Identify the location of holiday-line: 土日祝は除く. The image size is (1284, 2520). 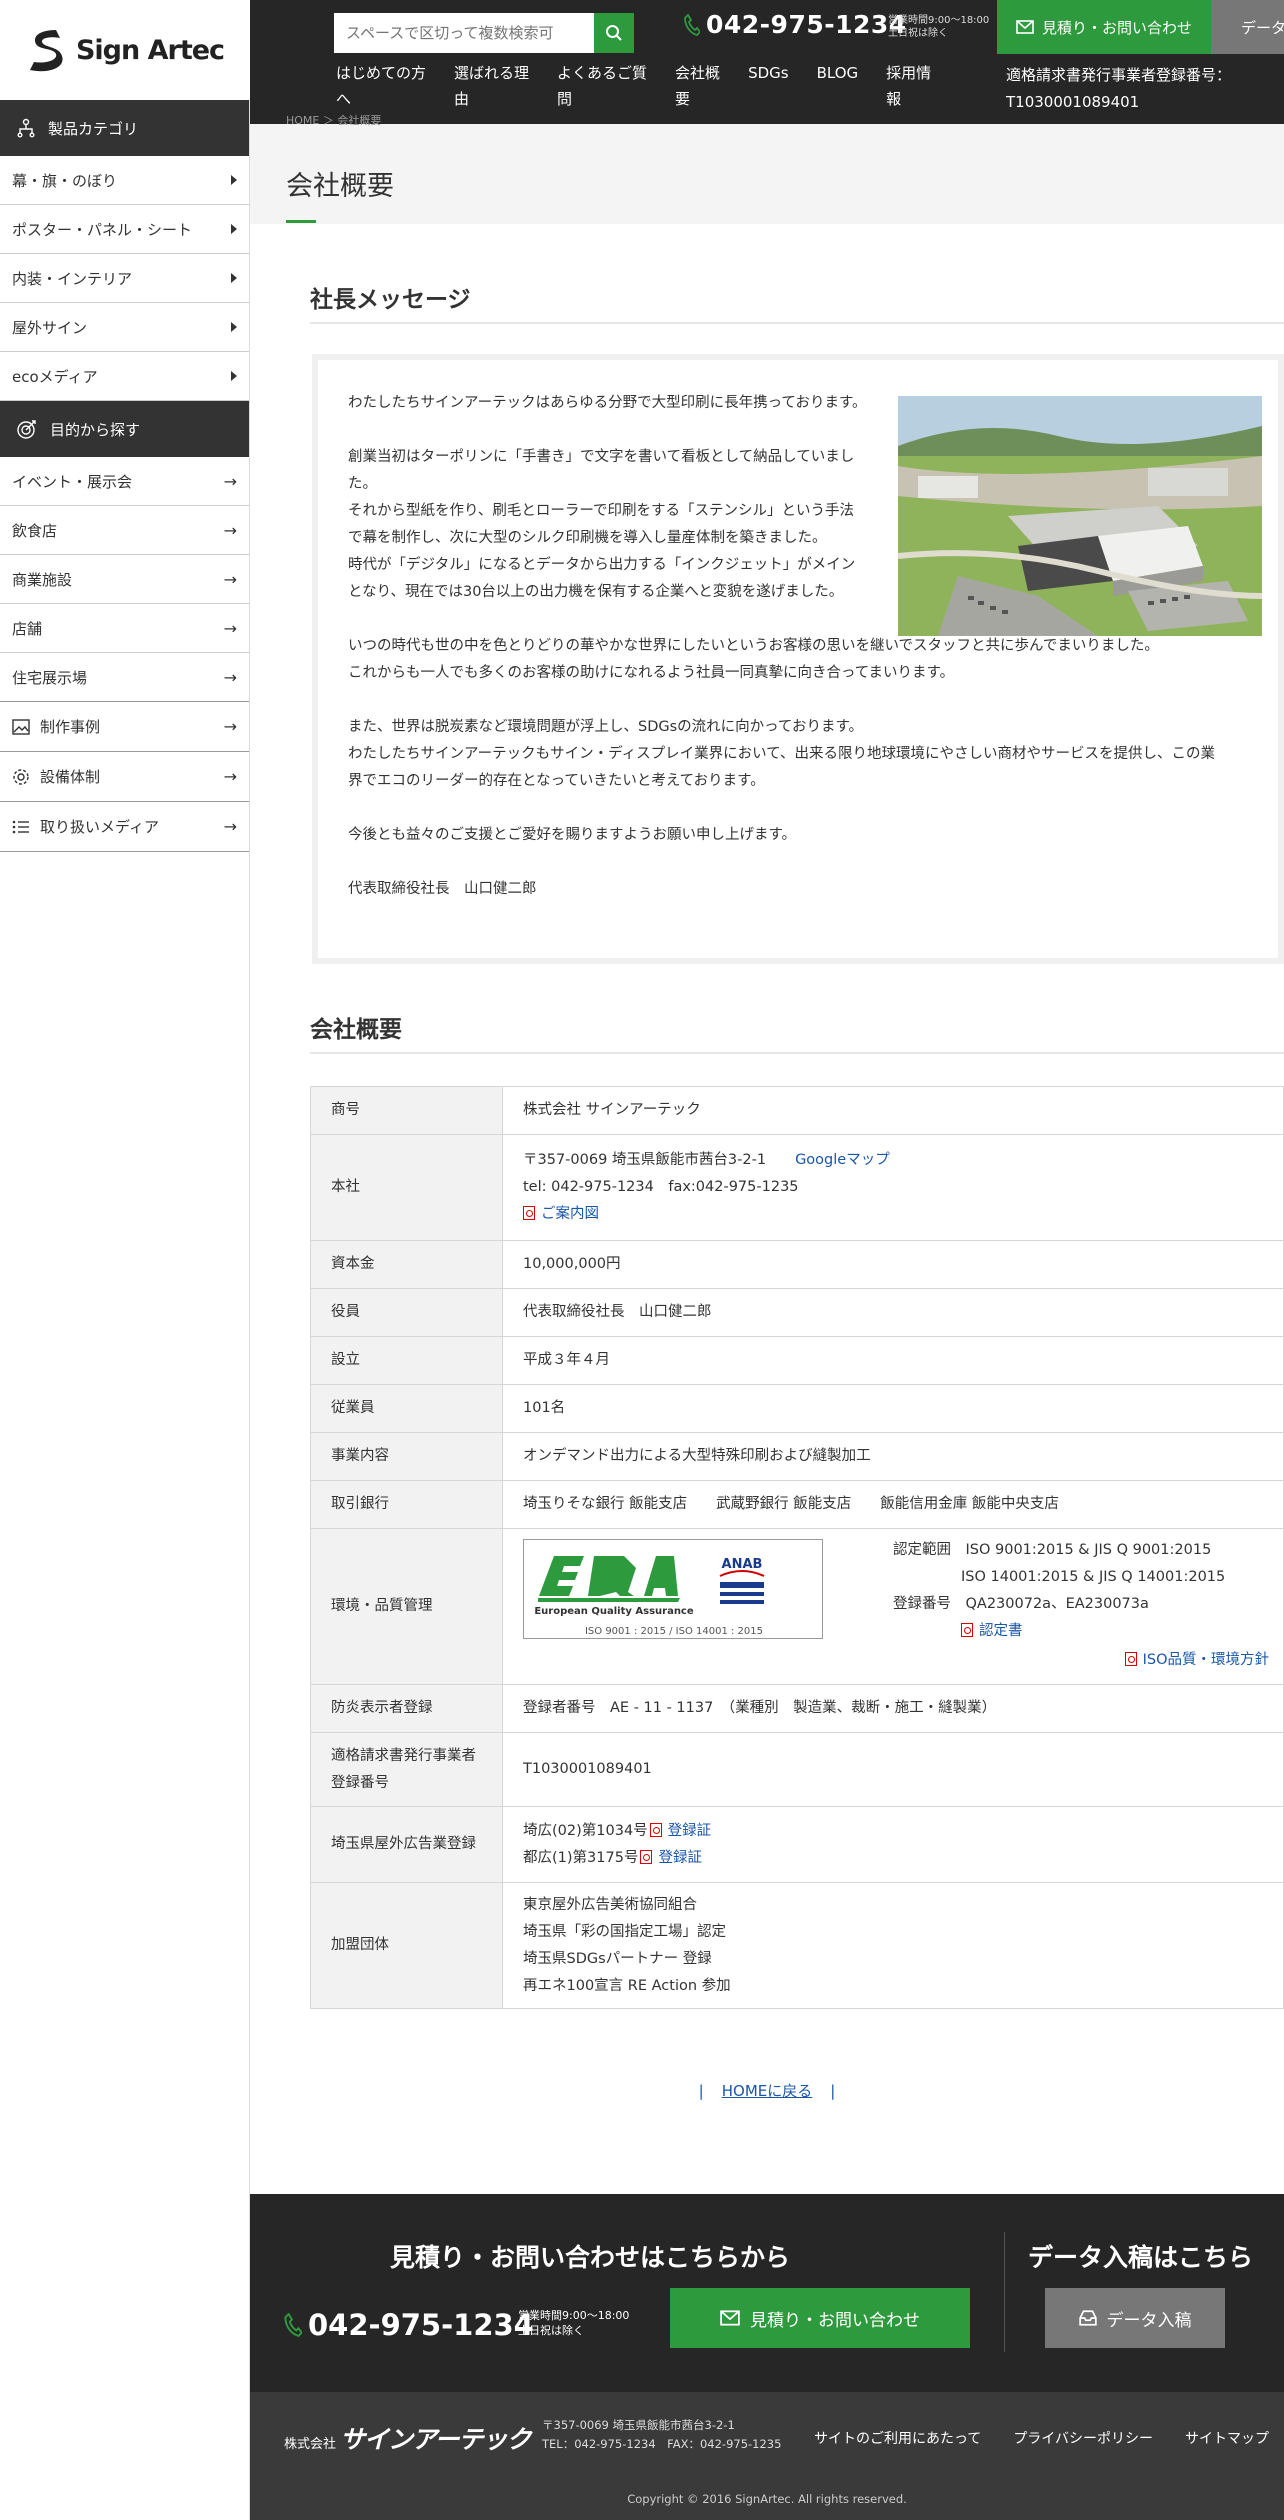
(918, 33).